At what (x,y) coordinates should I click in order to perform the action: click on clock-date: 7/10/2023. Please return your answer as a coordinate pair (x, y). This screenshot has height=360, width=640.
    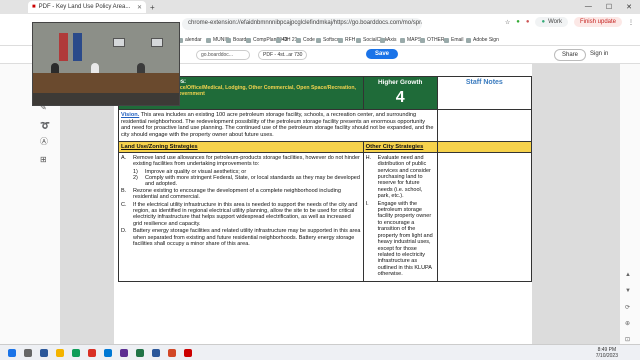
    Looking at the image, I should click on (606, 356).